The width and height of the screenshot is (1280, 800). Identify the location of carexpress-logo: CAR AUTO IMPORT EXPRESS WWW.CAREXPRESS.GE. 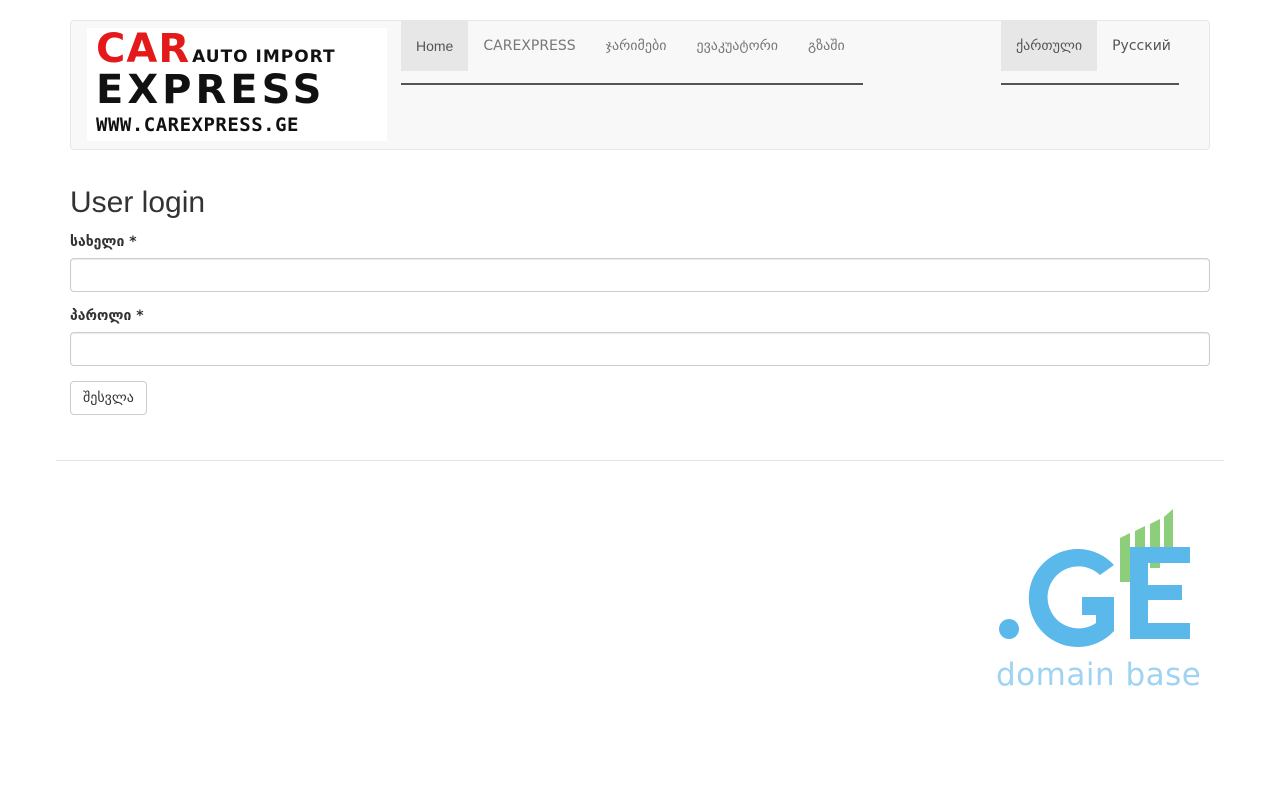
(237, 84).